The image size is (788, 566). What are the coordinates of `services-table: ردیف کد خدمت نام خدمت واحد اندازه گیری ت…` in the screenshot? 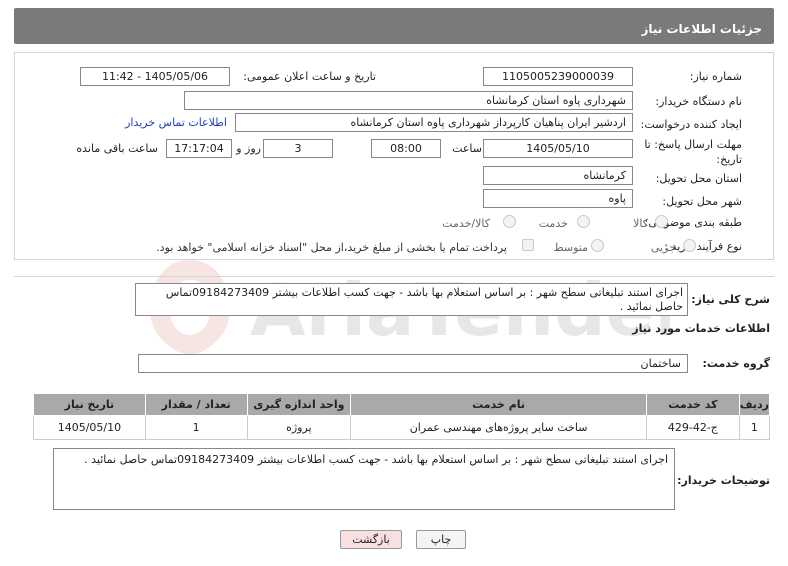 It's located at (402, 416).